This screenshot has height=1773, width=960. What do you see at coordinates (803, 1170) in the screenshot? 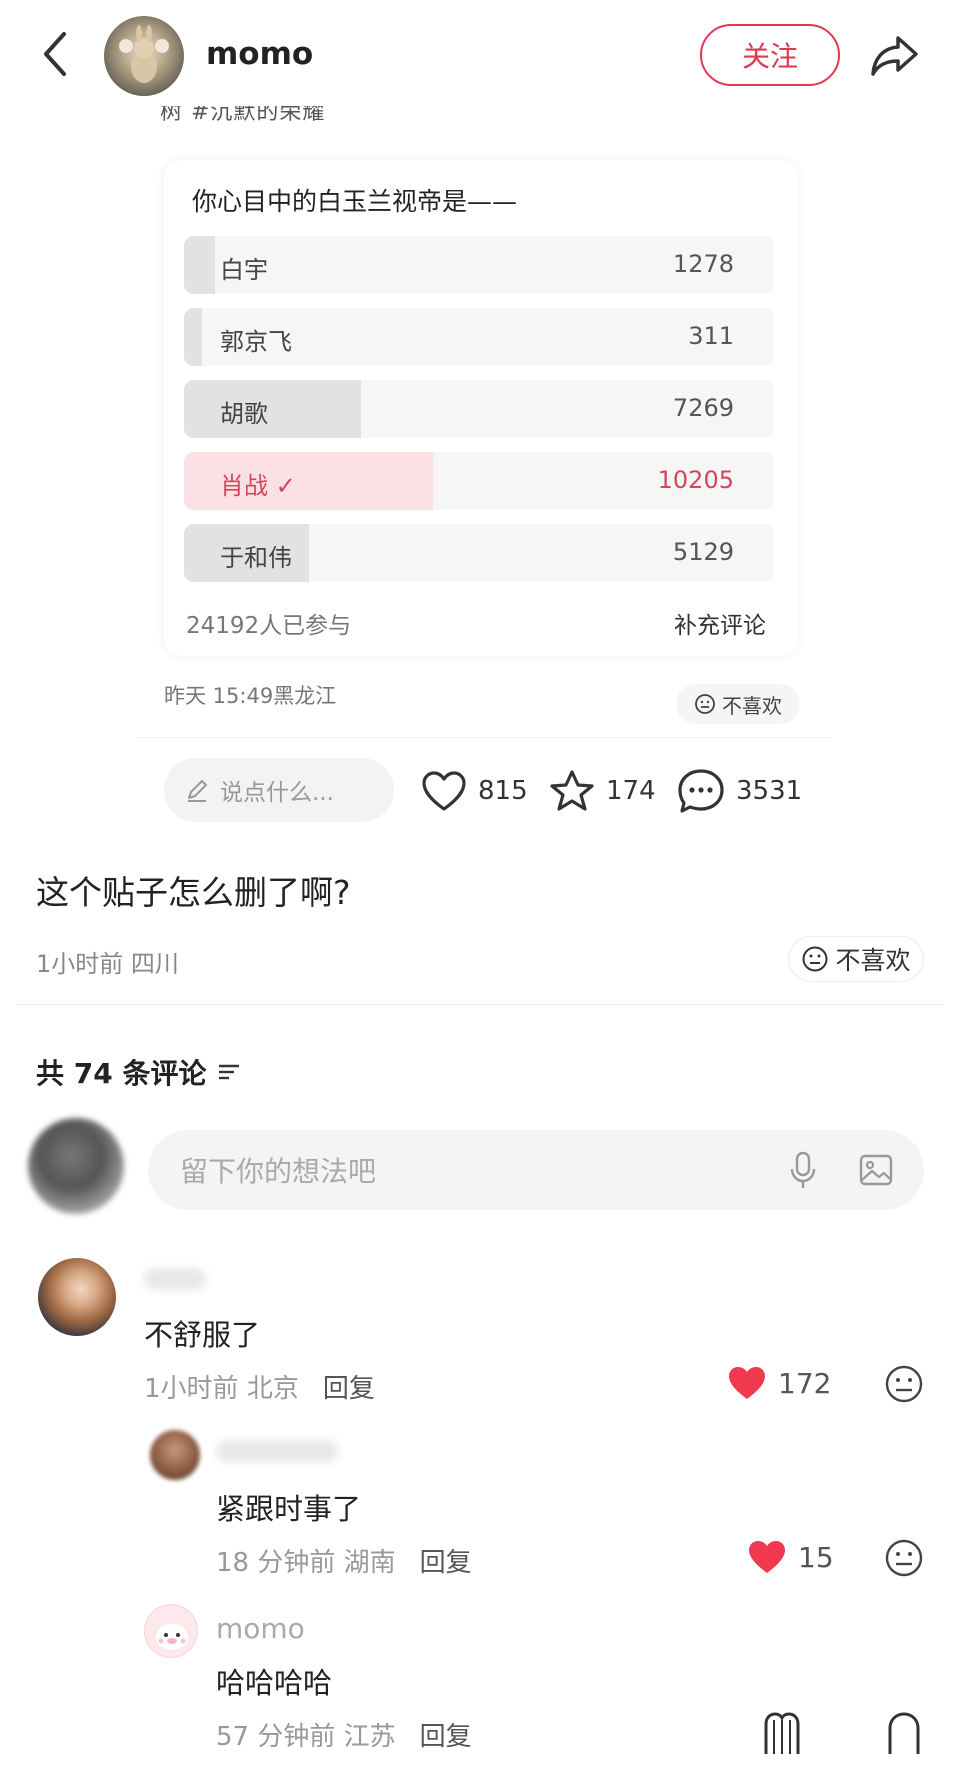
I see `microphone-icon` at bounding box center [803, 1170].